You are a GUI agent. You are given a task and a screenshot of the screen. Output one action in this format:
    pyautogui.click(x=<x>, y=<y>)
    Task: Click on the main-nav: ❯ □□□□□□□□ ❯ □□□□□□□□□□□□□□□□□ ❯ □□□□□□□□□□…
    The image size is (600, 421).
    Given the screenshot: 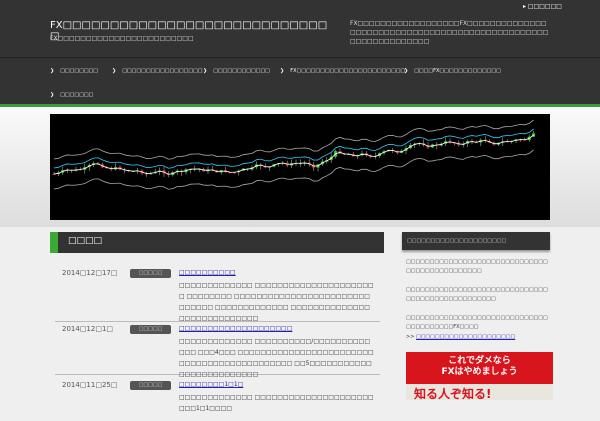 What is the action you would take?
    pyautogui.click(x=300, y=82)
    